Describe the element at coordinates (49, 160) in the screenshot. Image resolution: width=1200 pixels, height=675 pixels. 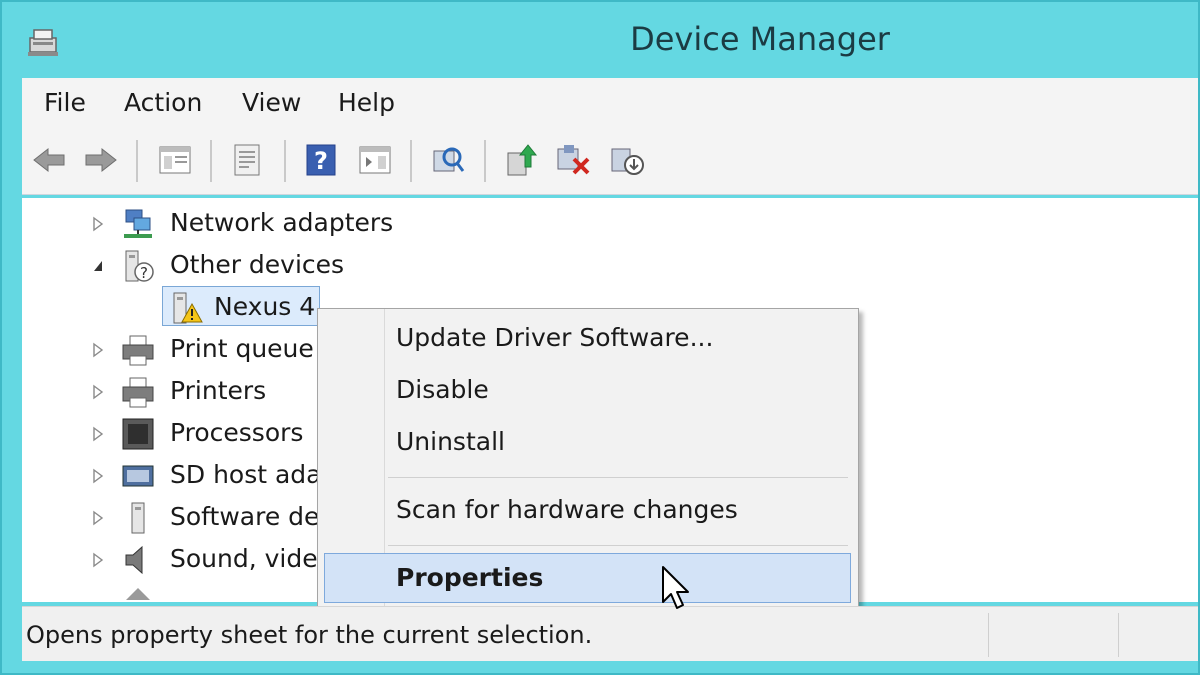
I see `back-arrow-icon` at that location.